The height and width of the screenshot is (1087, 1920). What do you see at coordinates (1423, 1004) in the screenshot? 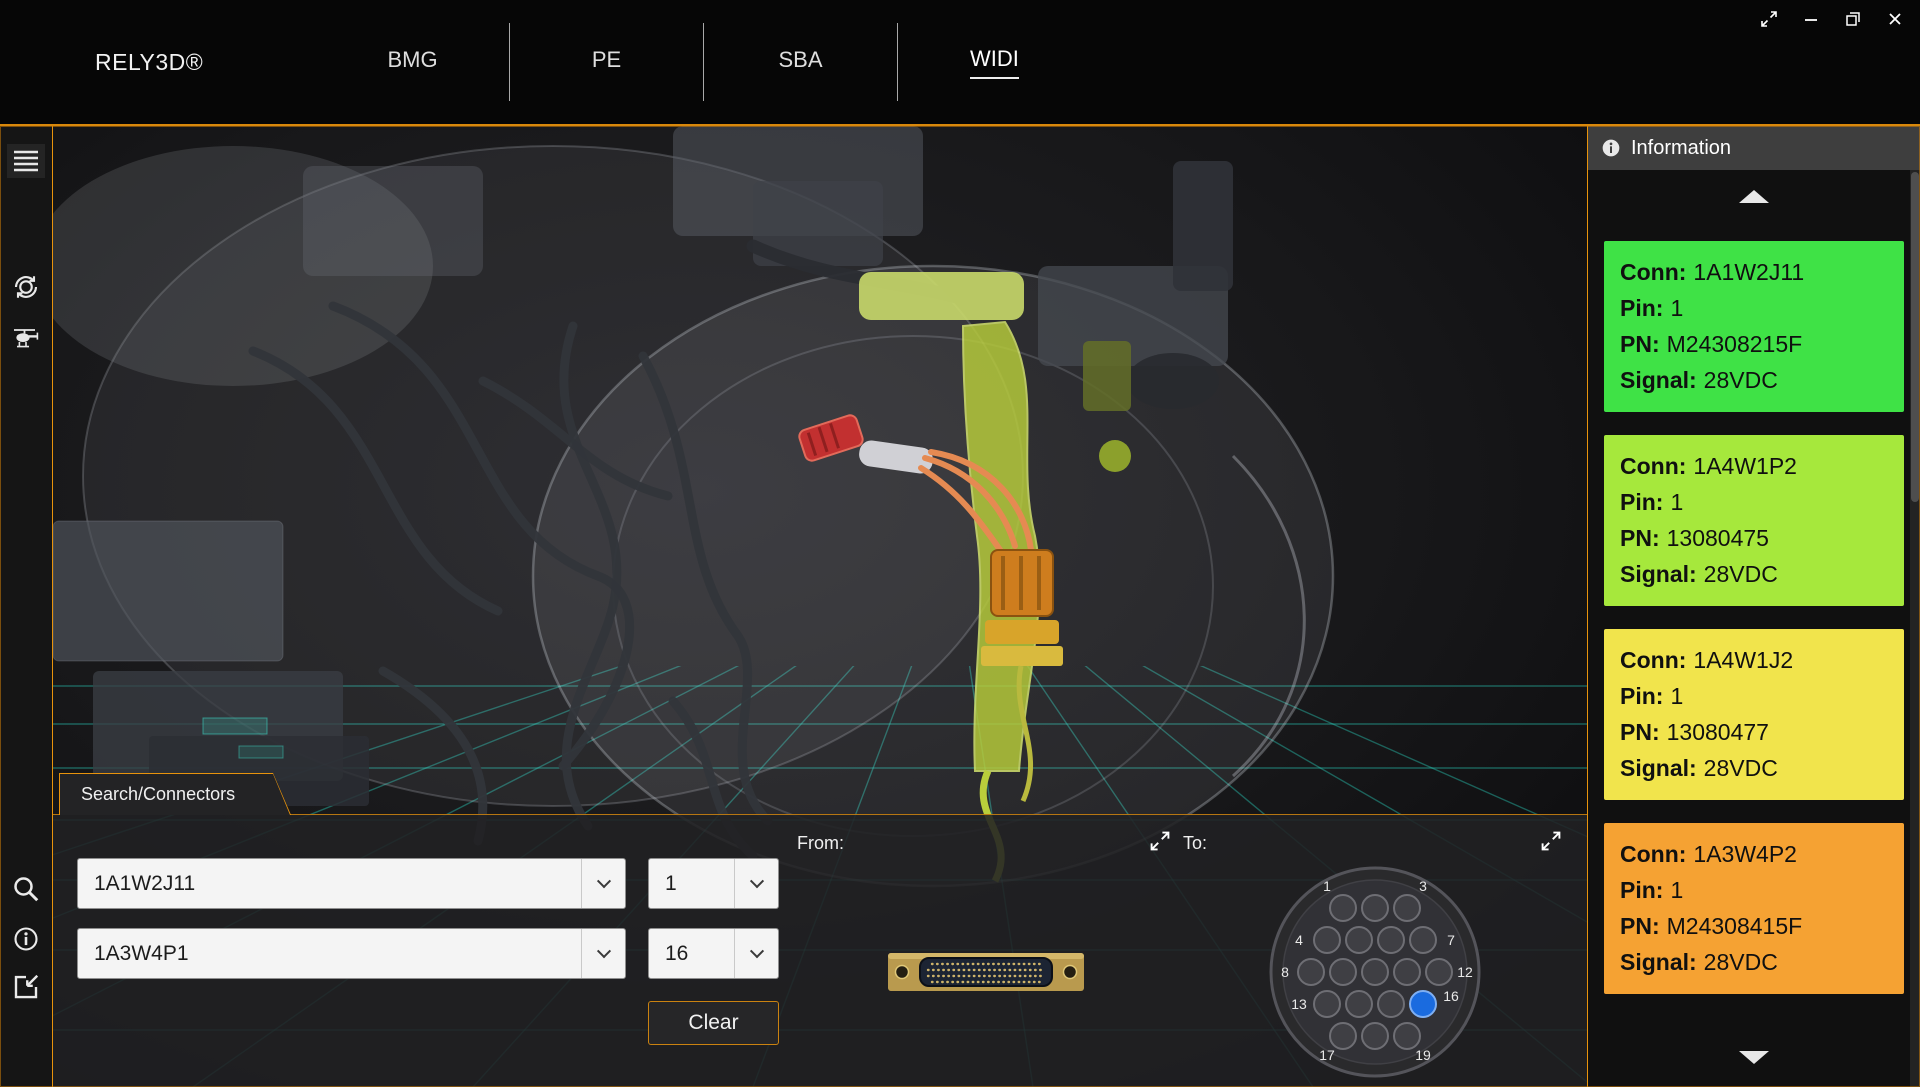
I see `connector-pin-16-selected` at bounding box center [1423, 1004].